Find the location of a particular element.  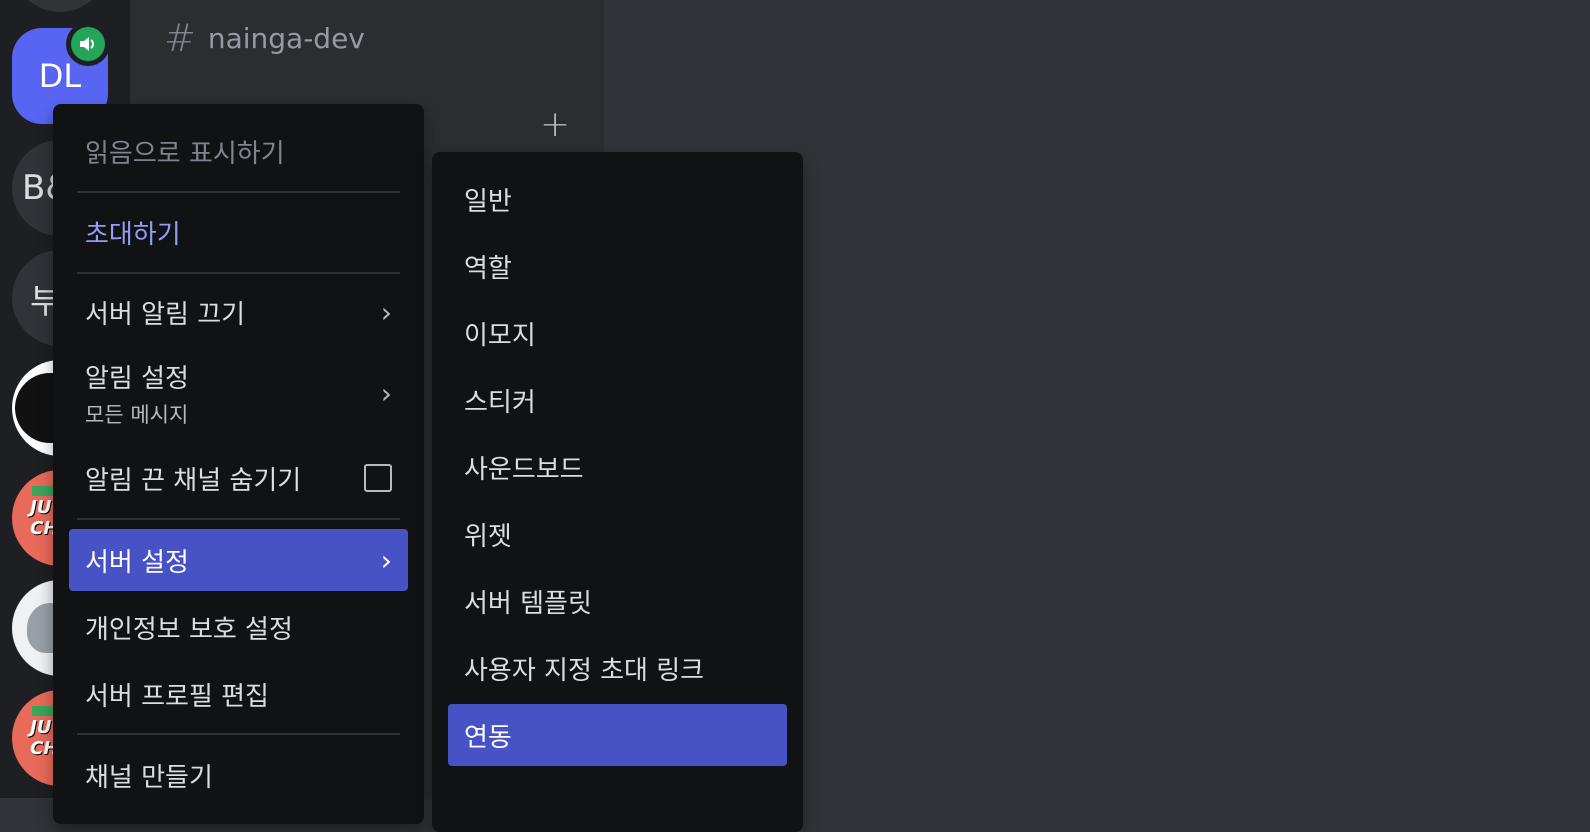

menu-item-label: 서버 설정 is located at coordinates (137, 562).